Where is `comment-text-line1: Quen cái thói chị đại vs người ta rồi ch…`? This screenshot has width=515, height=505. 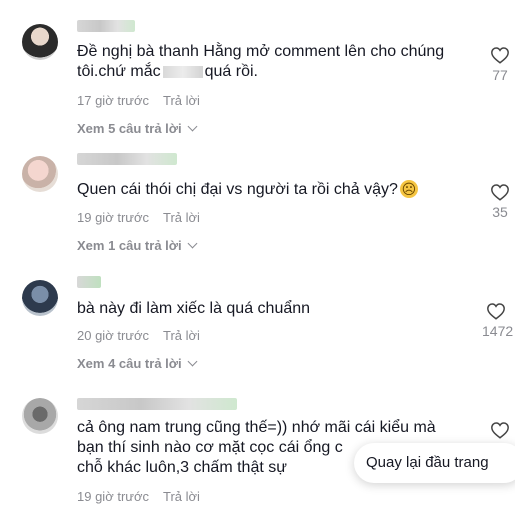 comment-text-line1: Quen cái thói chị đại vs người ta rồi ch… is located at coordinates (237, 189).